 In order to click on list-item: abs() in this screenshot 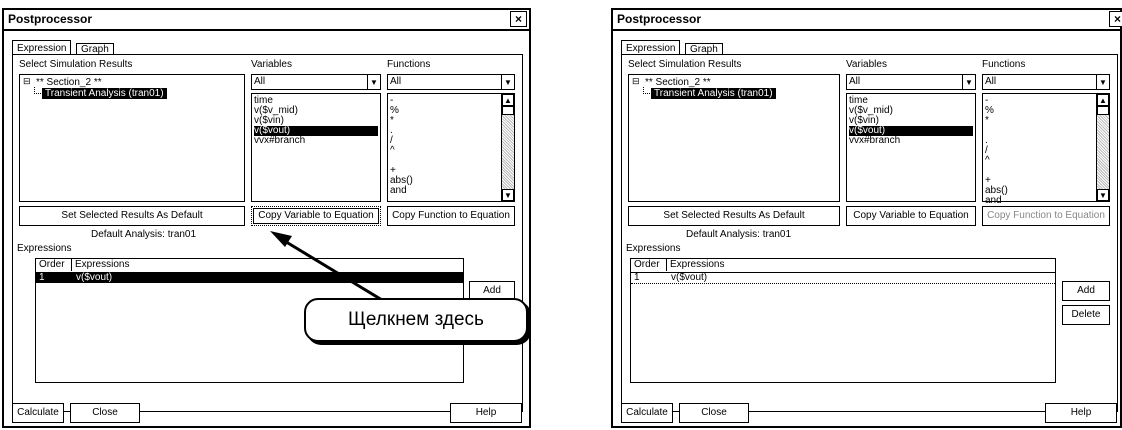, I will do `click(1046, 191)`.